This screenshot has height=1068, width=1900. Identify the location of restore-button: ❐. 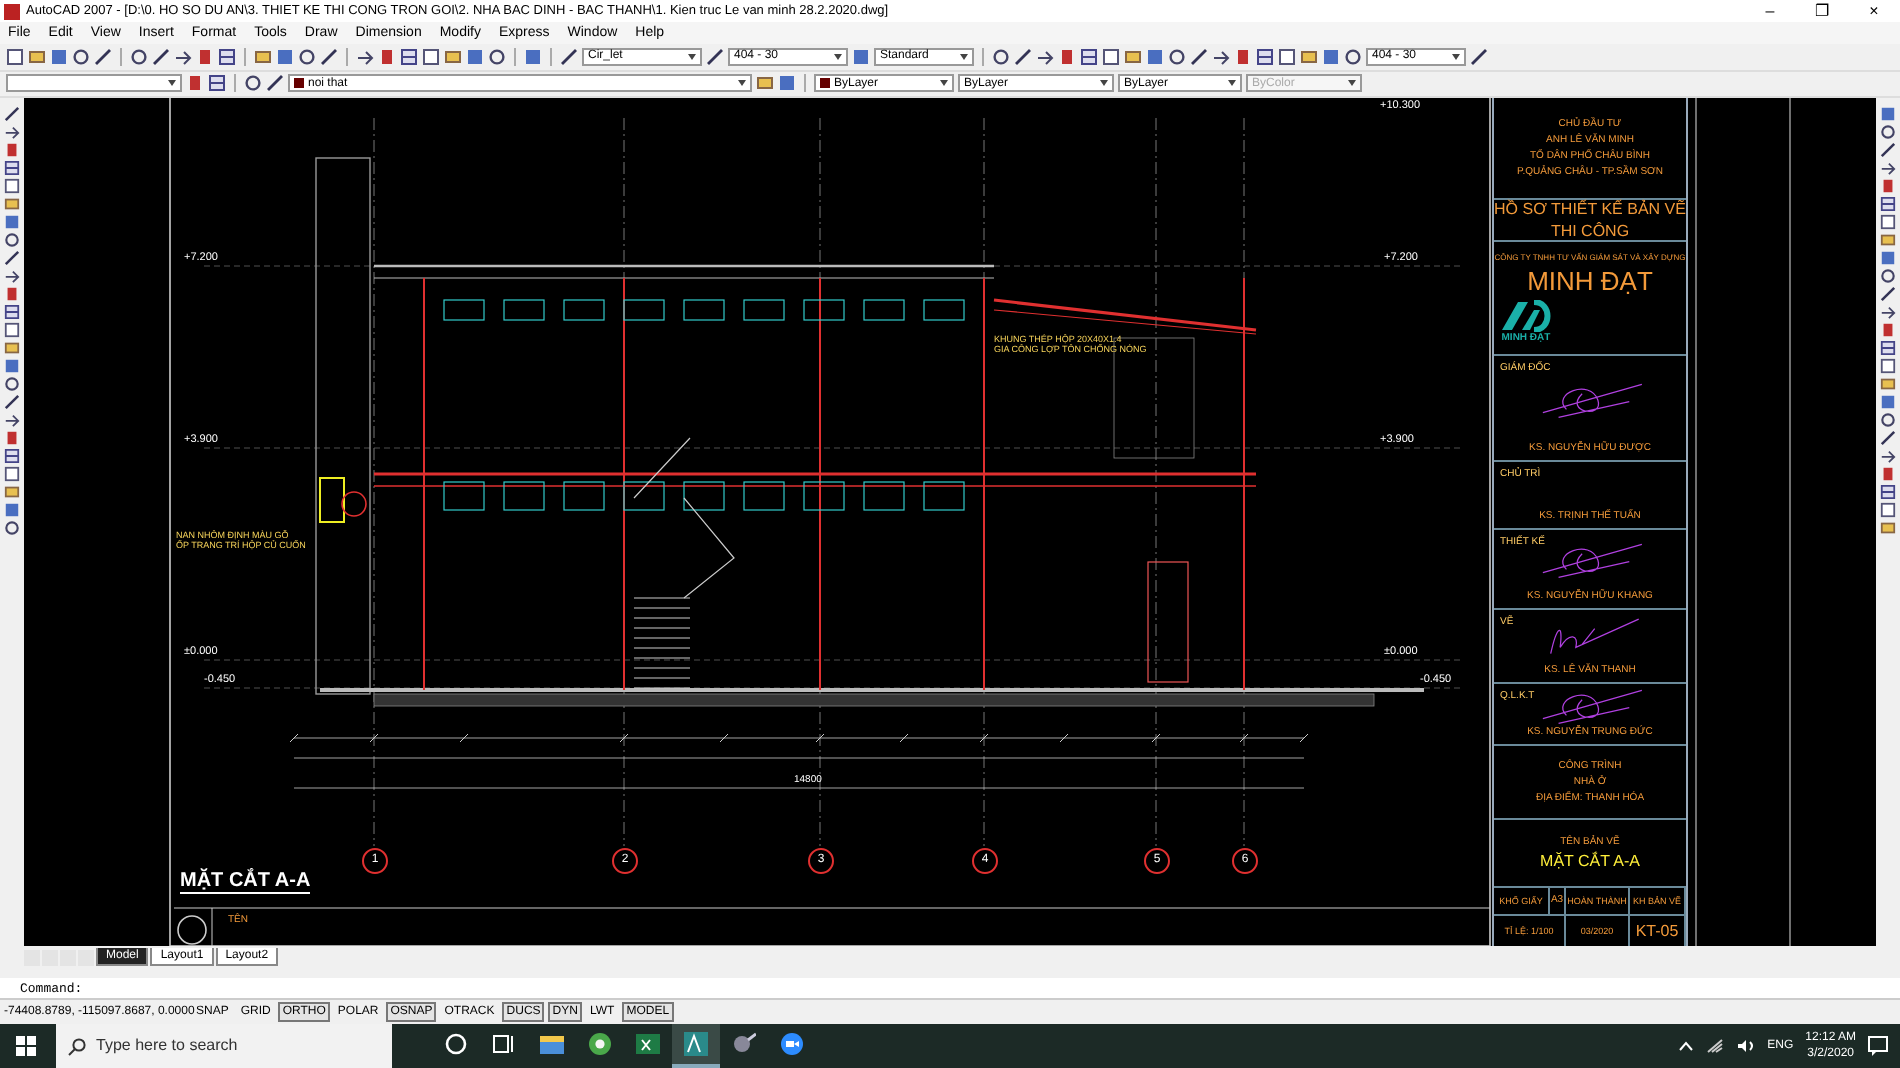
(1822, 11).